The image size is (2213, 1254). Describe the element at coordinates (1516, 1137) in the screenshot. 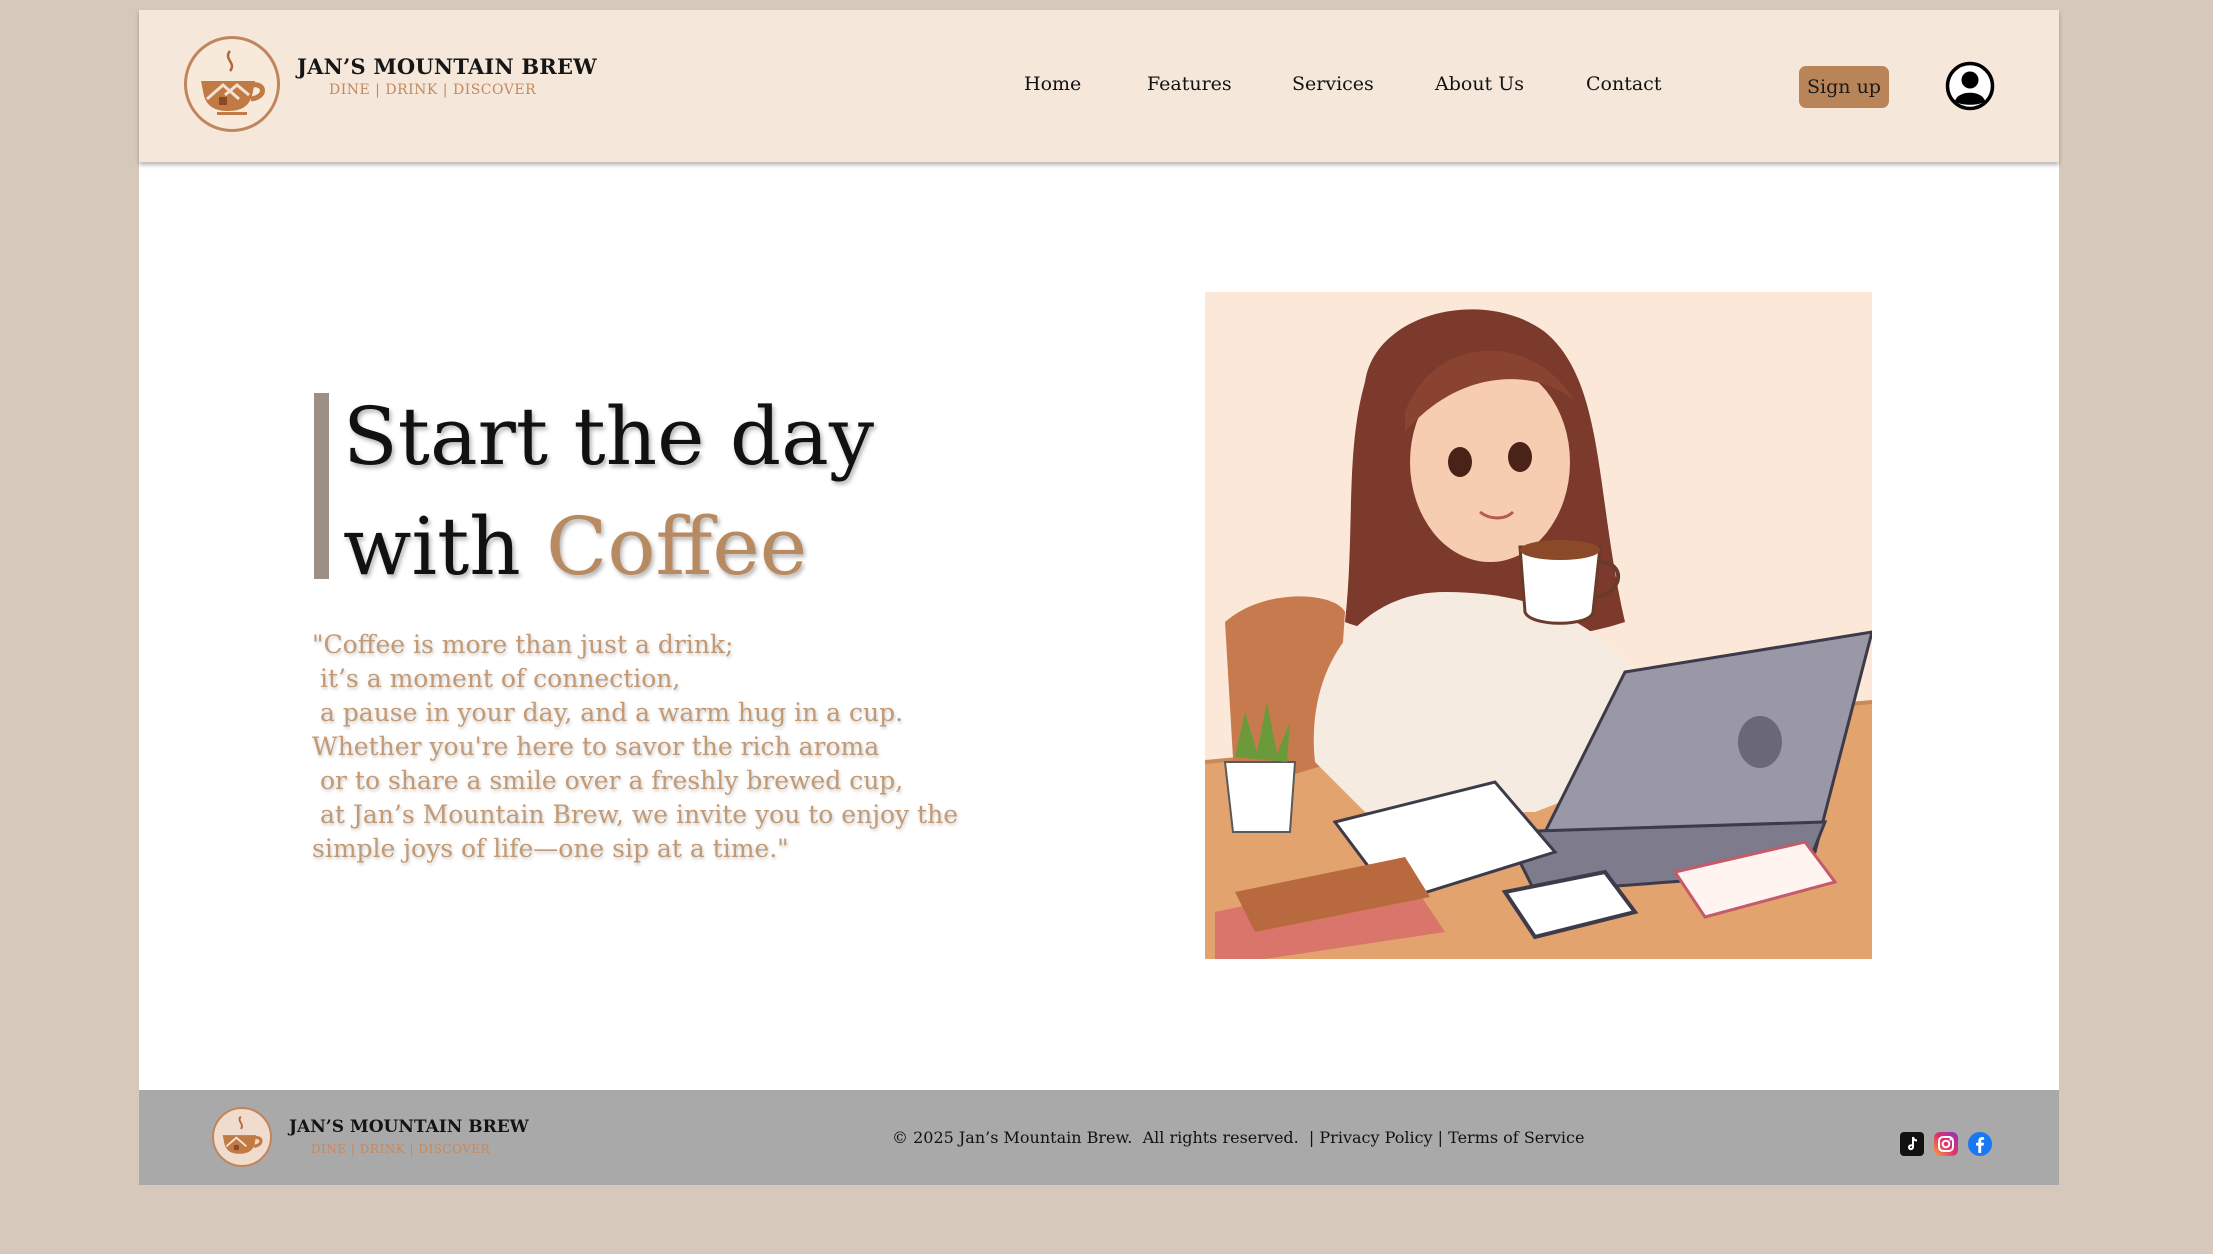

I see `terms-of-service-link: Terms of Service` at that location.